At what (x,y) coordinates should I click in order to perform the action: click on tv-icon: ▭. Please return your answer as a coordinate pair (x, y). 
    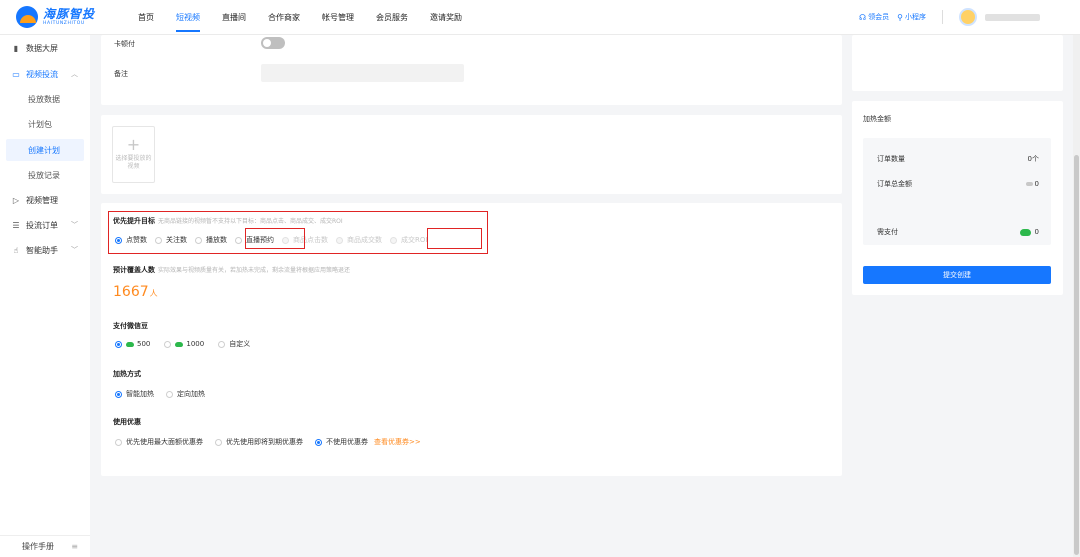
    Looking at the image, I should click on (16, 74).